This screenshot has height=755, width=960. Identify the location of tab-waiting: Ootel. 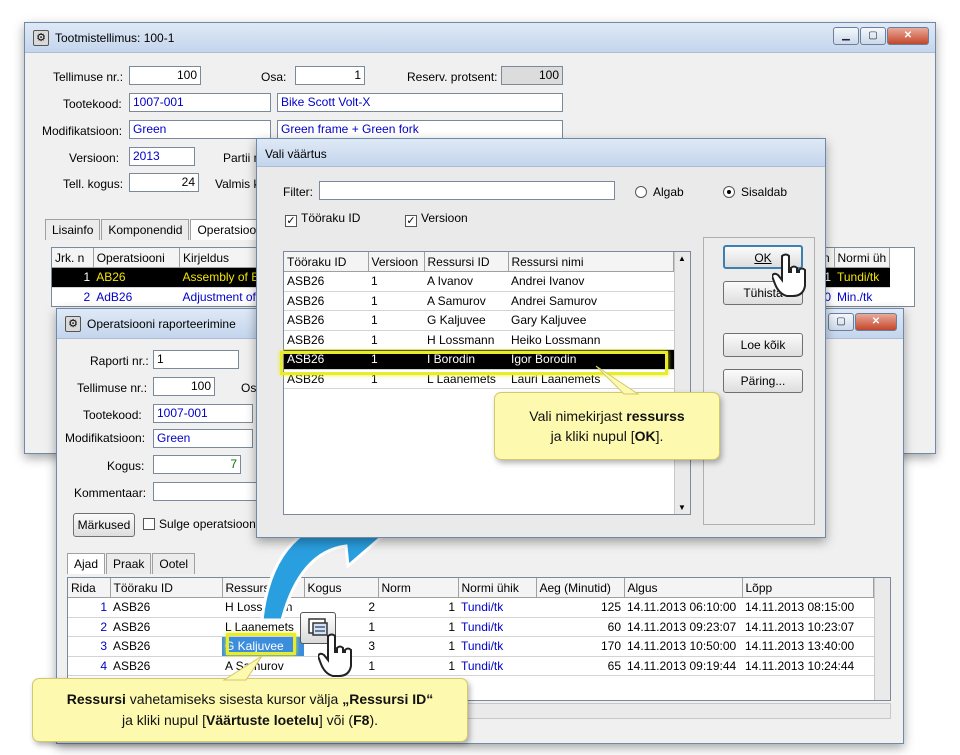
(174, 563).